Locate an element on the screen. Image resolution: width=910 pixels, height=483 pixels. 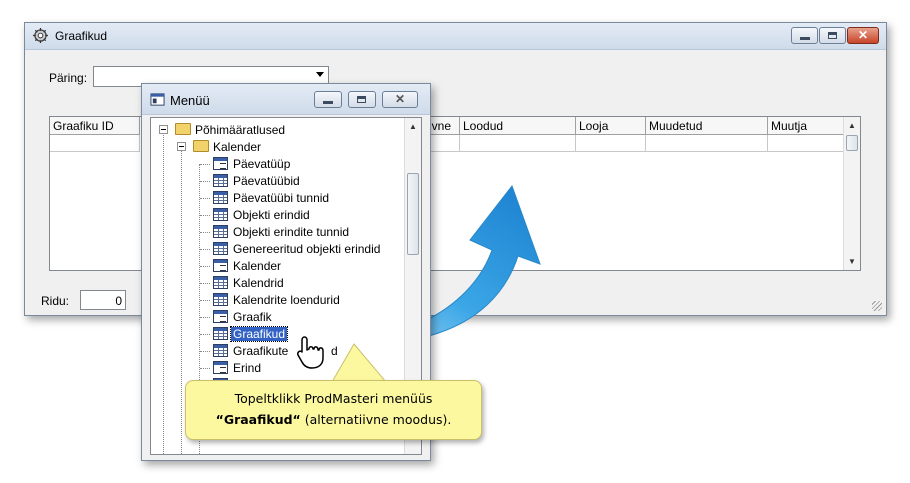
tree-item-label: Kalendrid is located at coordinates (258, 283).